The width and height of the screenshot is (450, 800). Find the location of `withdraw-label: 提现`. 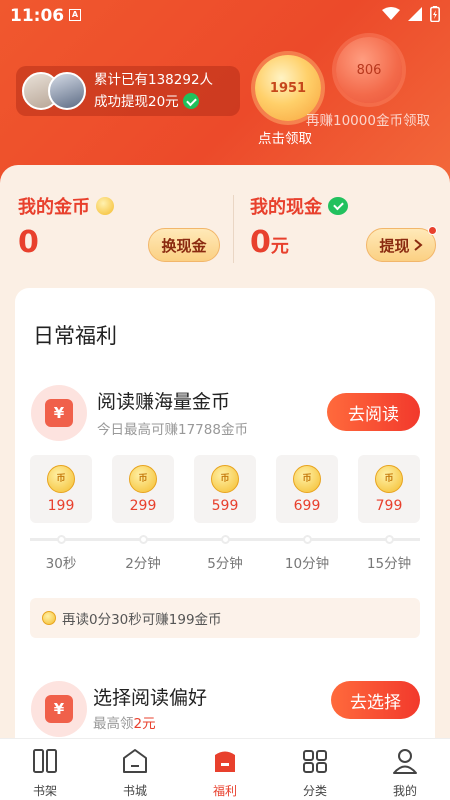

withdraw-label: 提现 is located at coordinates (394, 245).